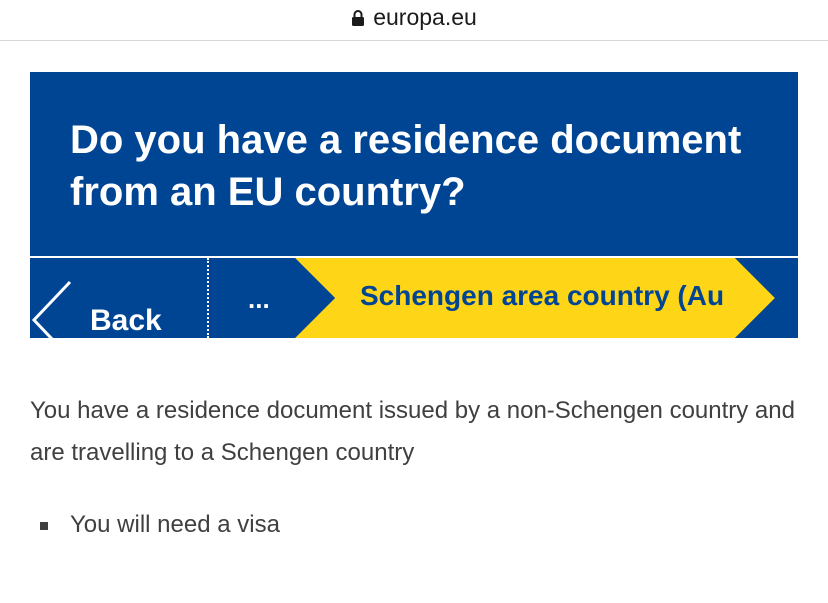  What do you see at coordinates (425, 16) in the screenshot?
I see `url-domain: europa.eu` at bounding box center [425, 16].